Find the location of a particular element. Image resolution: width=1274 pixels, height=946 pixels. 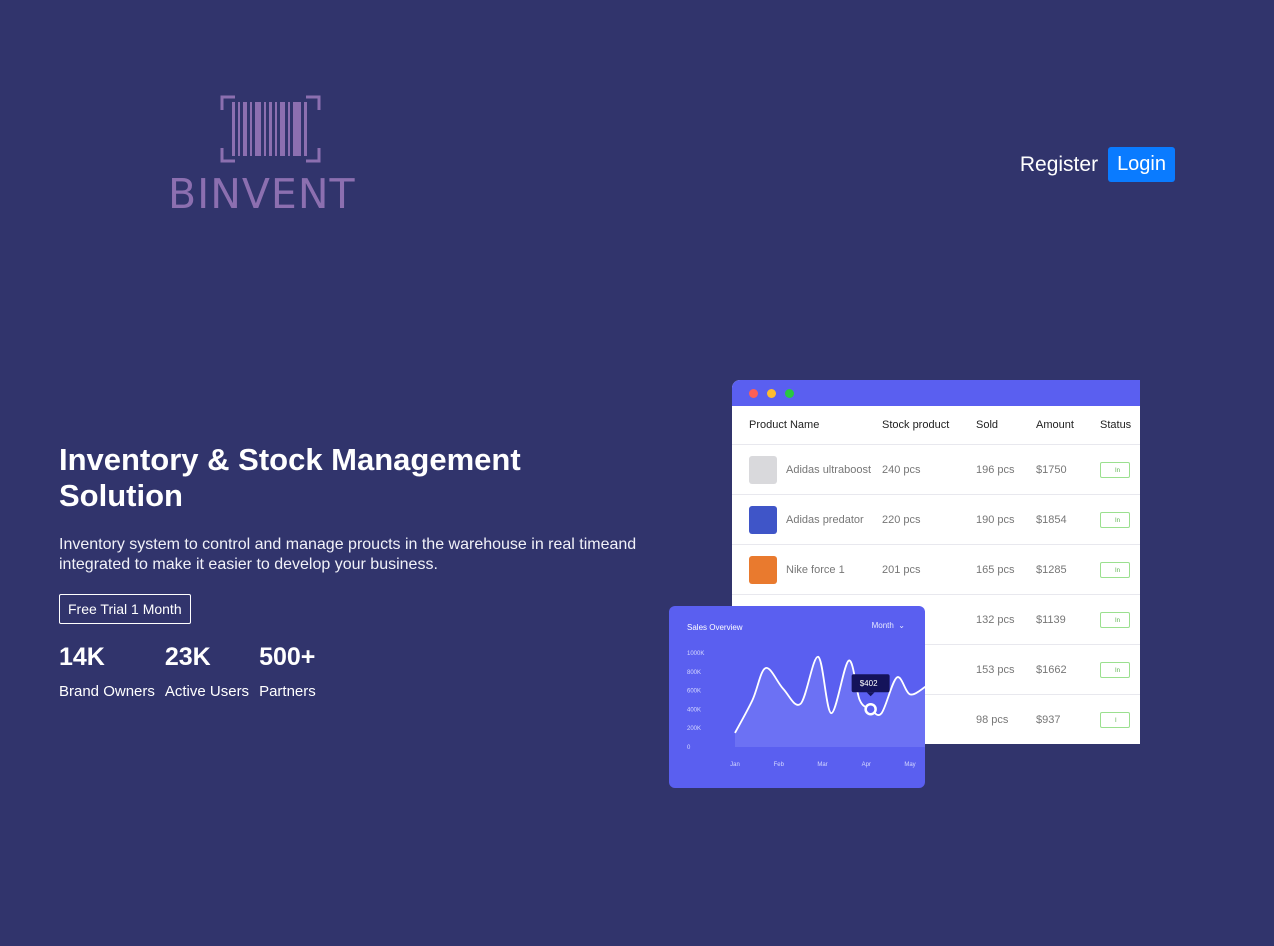

stat-label: Partners is located at coordinates (287, 691).